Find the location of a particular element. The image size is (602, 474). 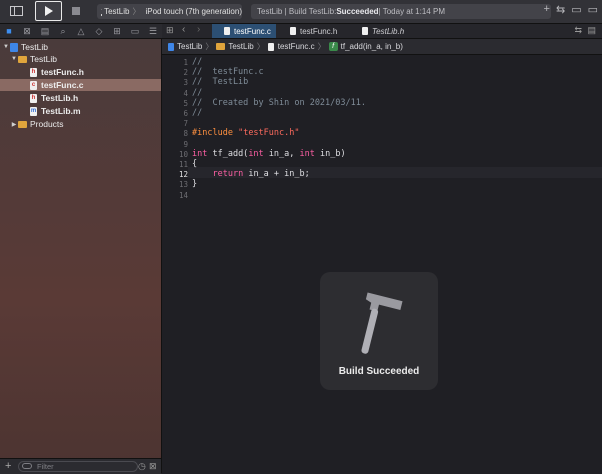

plus-icon: + is located at coordinates (547, 9).